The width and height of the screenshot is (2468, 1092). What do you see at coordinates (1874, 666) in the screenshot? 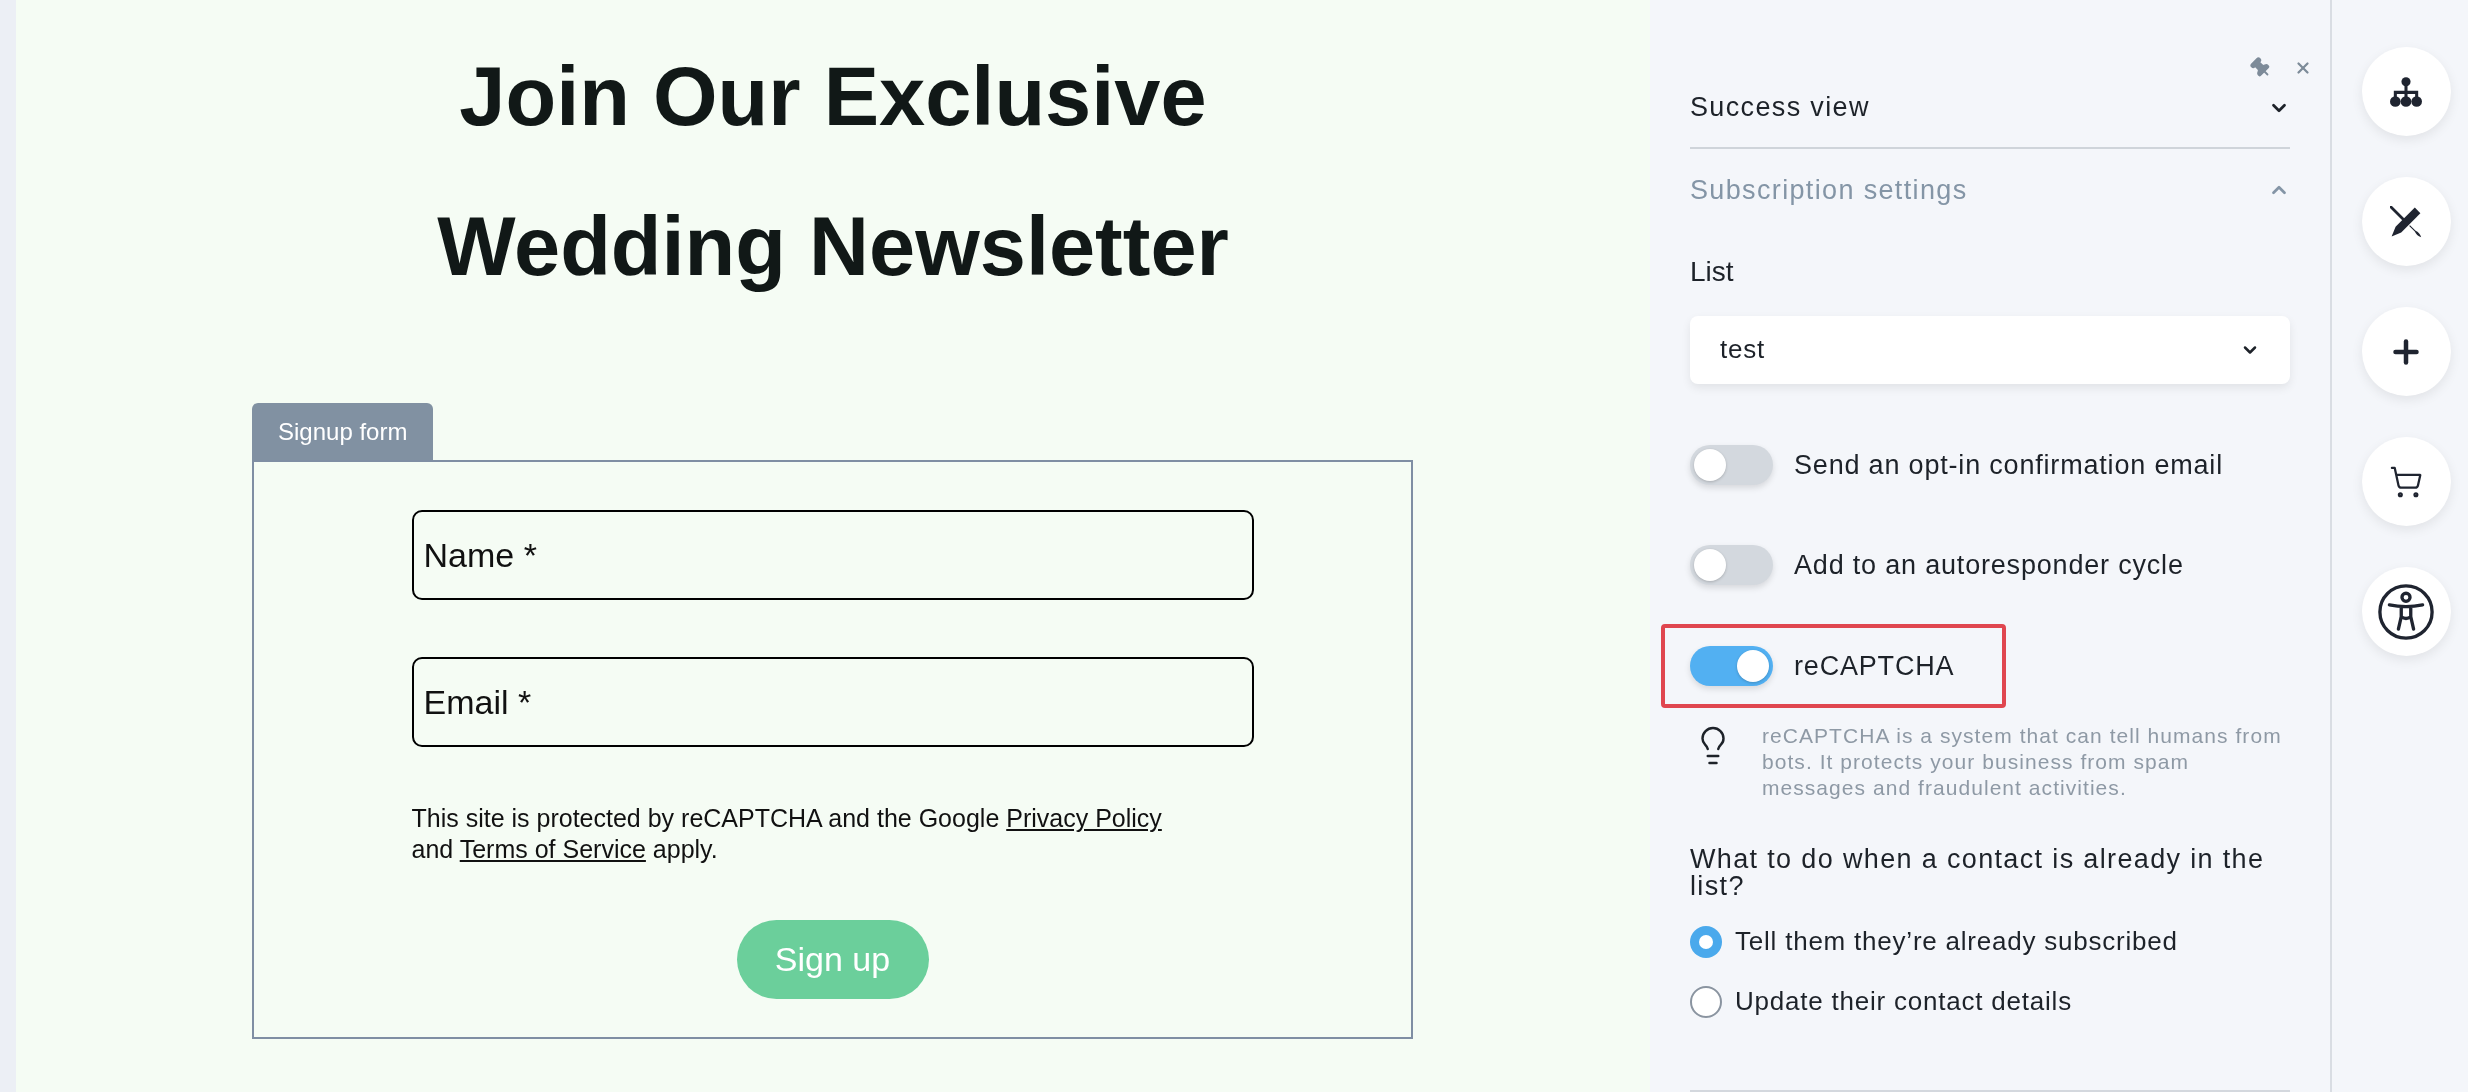
I see `toggle-label: reCAPTCHA` at bounding box center [1874, 666].